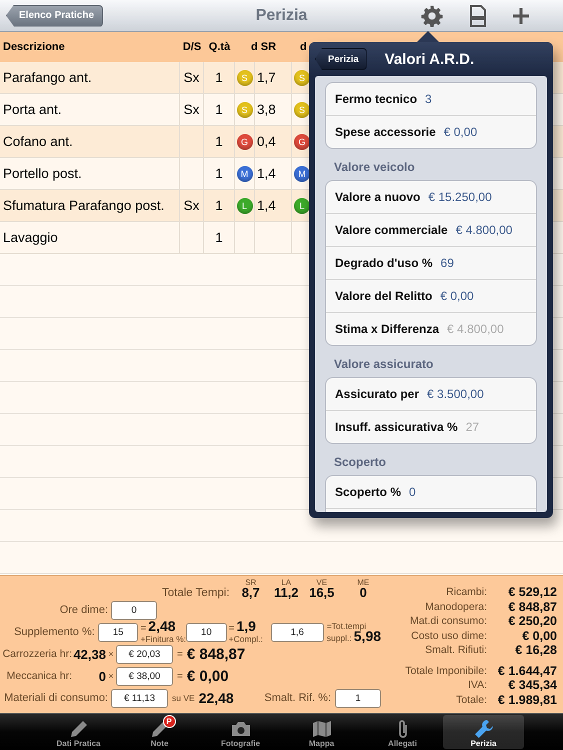  I want to click on table-cell: 1,7, so click(266, 77).